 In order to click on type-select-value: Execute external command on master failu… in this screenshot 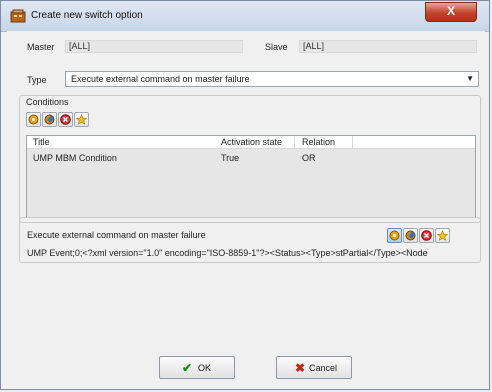, I will do `click(160, 79)`.